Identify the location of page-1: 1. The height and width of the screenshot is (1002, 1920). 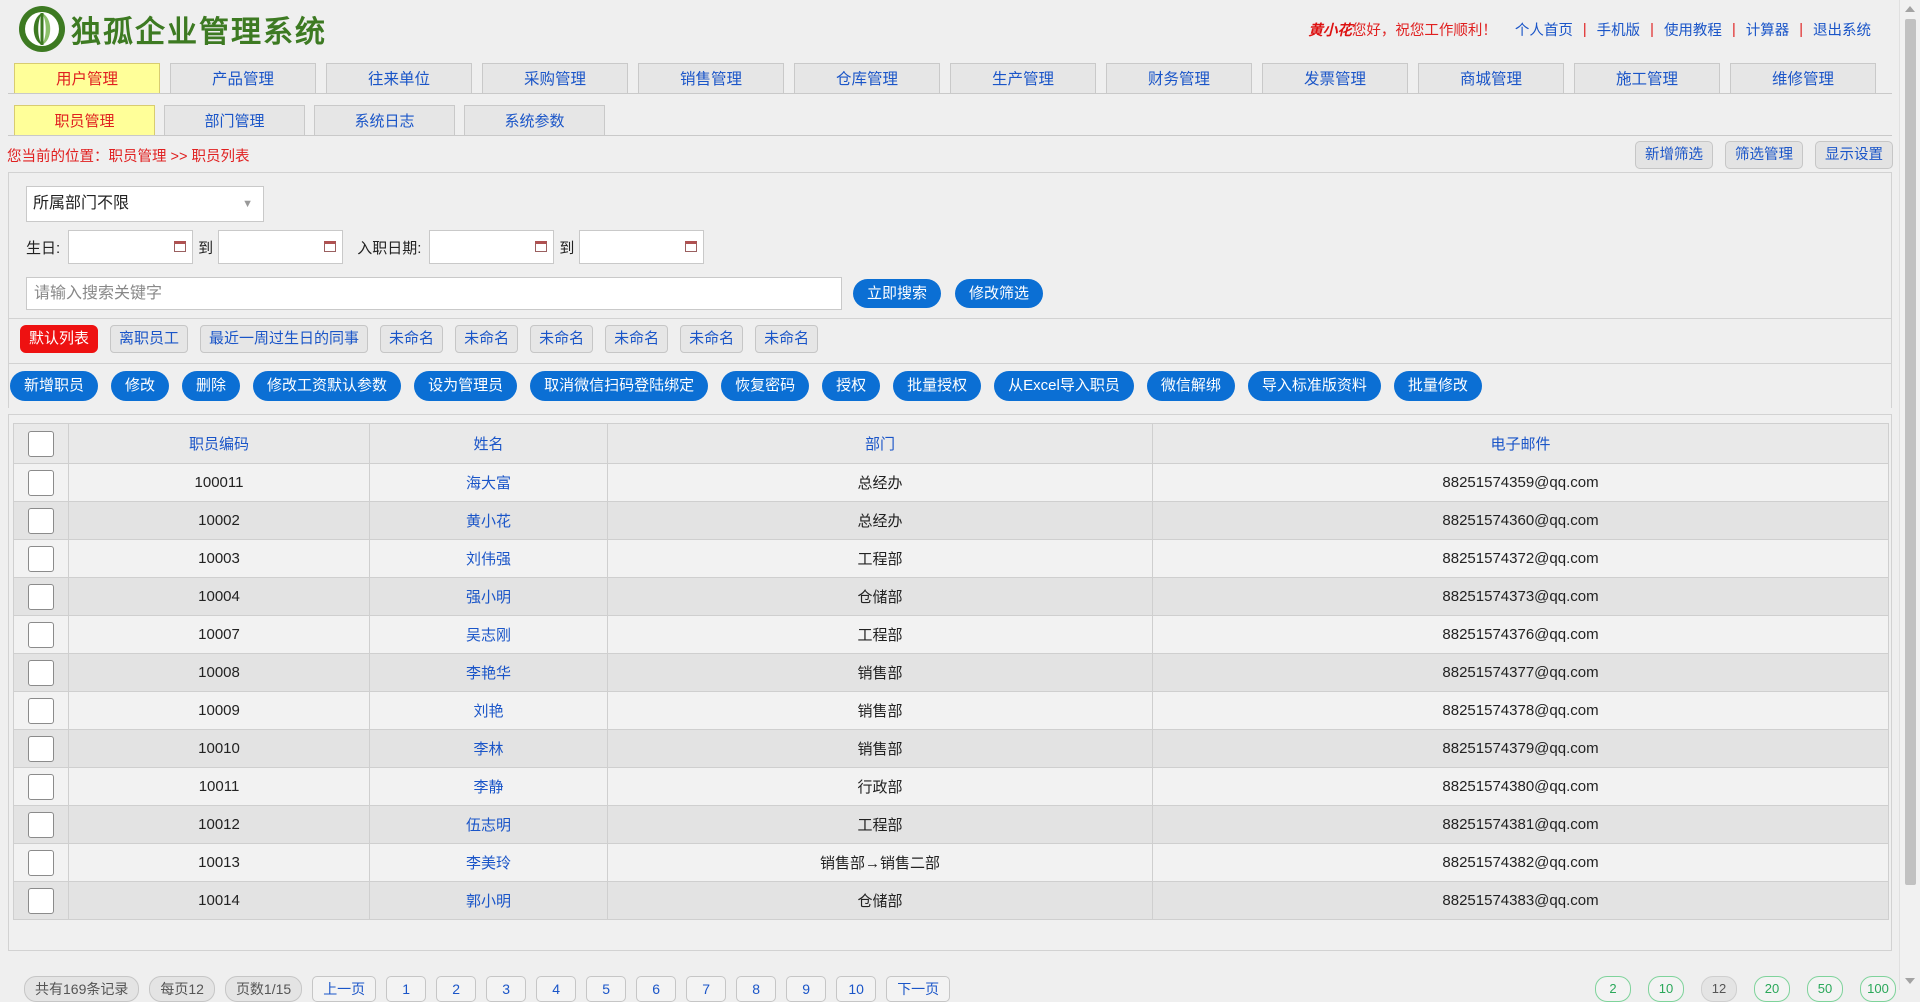
(406, 989).